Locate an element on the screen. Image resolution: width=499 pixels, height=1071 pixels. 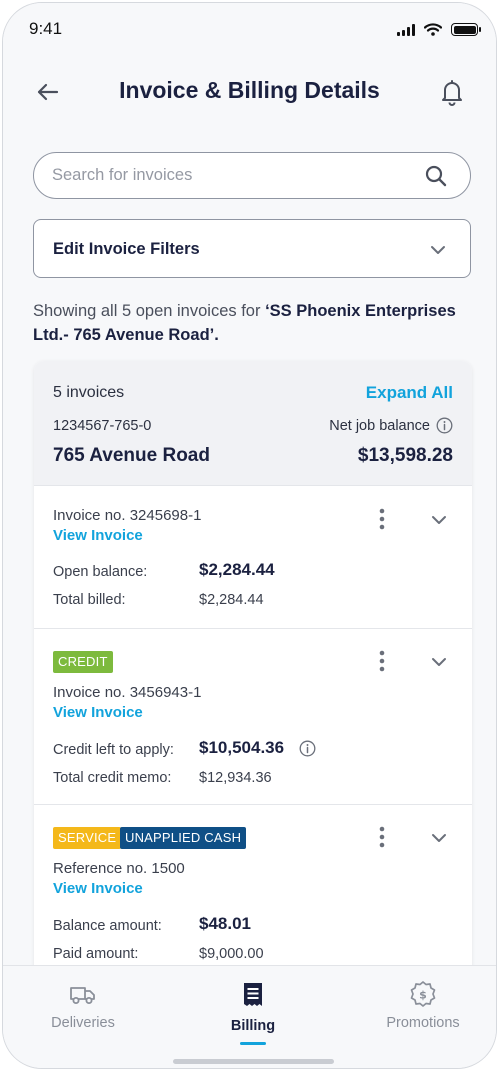
truck-icon is located at coordinates (82, 995).